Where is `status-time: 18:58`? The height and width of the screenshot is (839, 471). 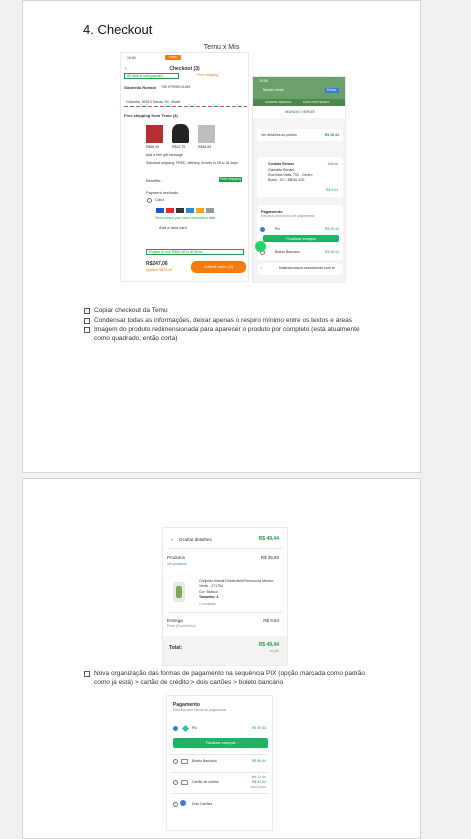
status-time: 18:58 is located at coordinates (263, 81).